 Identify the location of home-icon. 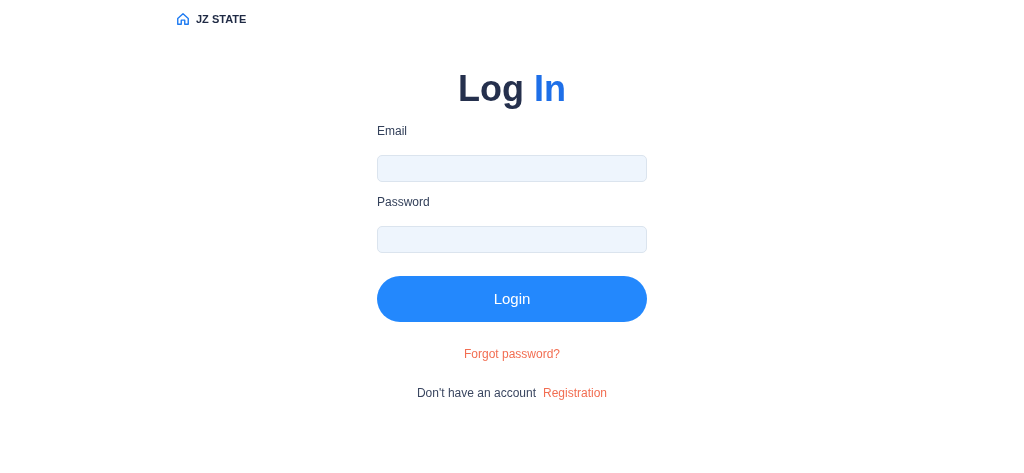
(183, 19).